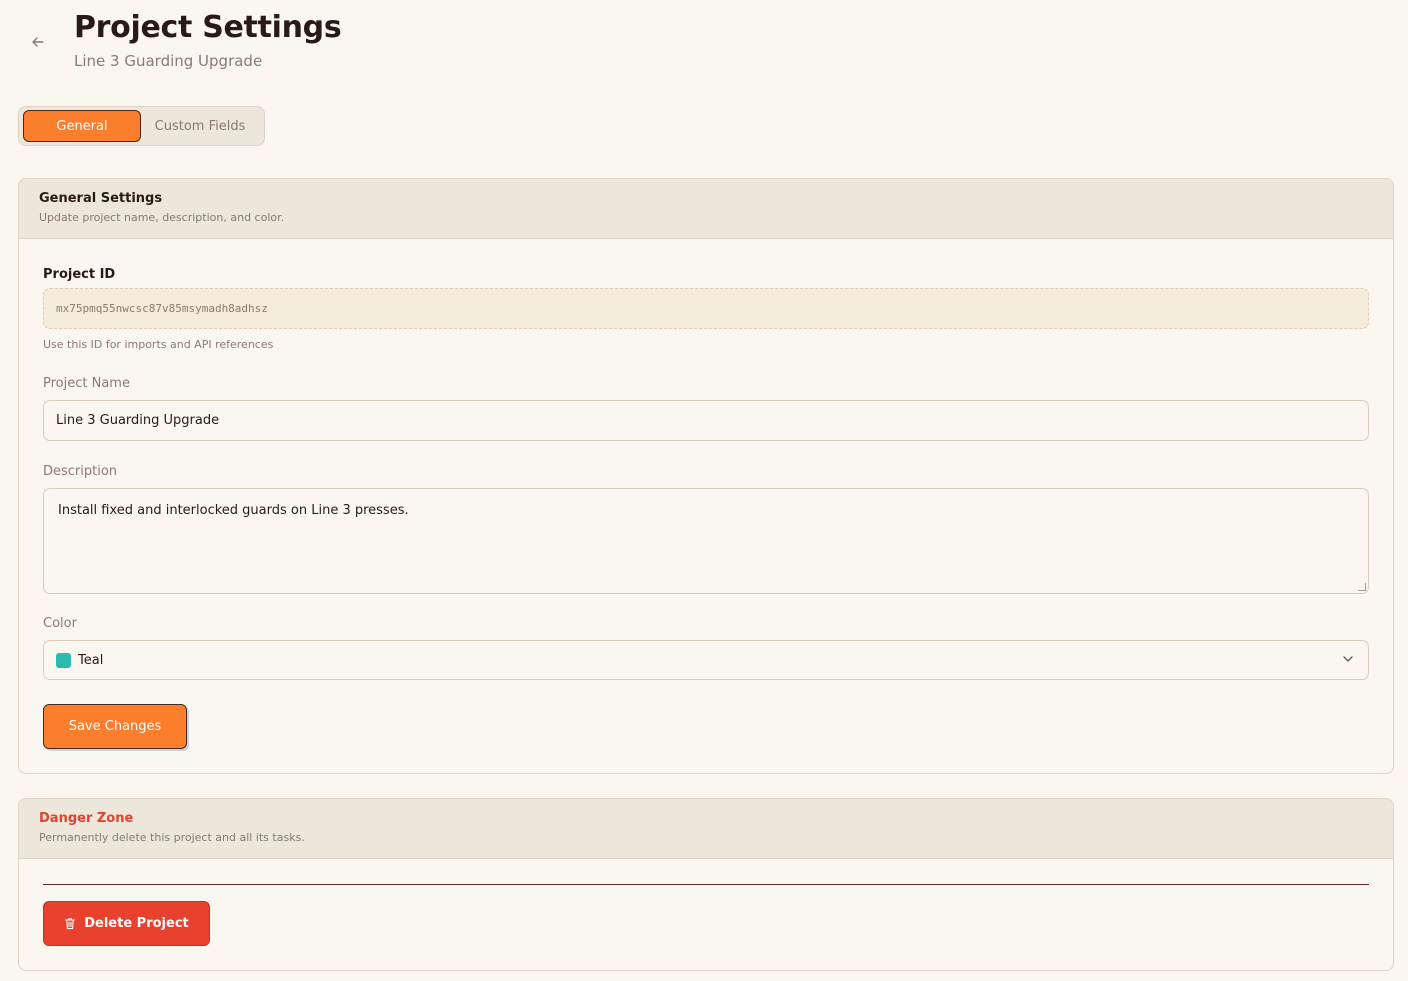 This screenshot has width=1408, height=981. What do you see at coordinates (706, 420) in the screenshot?
I see `project-name-input: Line 3 Guarding Upgrade` at bounding box center [706, 420].